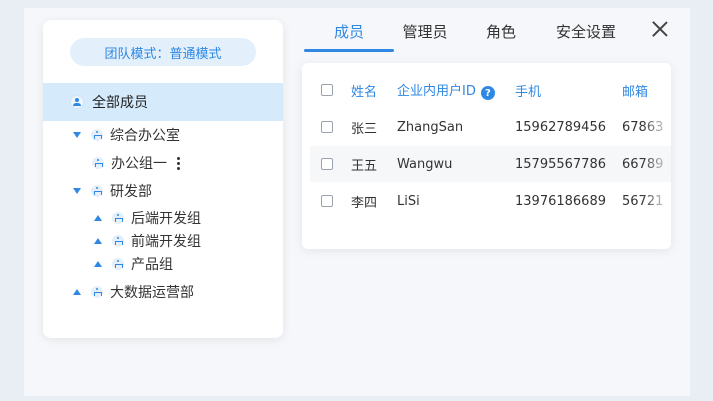 The image size is (713, 401). I want to click on tab-bar: 成员 管理员 角色 安全设置, so click(465, 31).